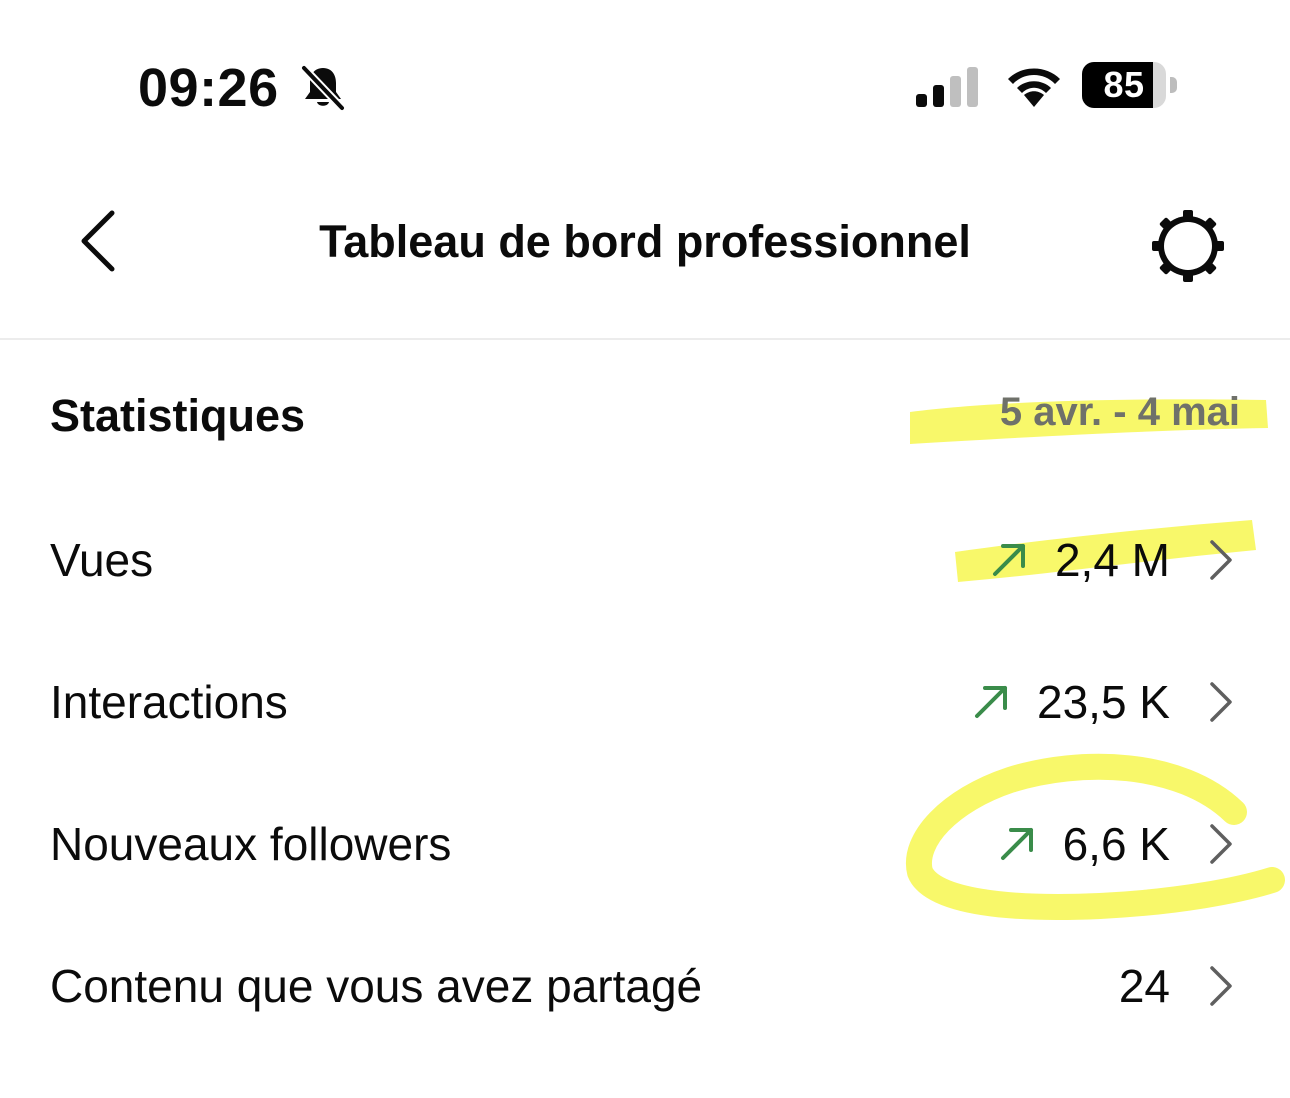 This screenshot has height=1098, width=1290. I want to click on status-time: 09:26, so click(208, 88).